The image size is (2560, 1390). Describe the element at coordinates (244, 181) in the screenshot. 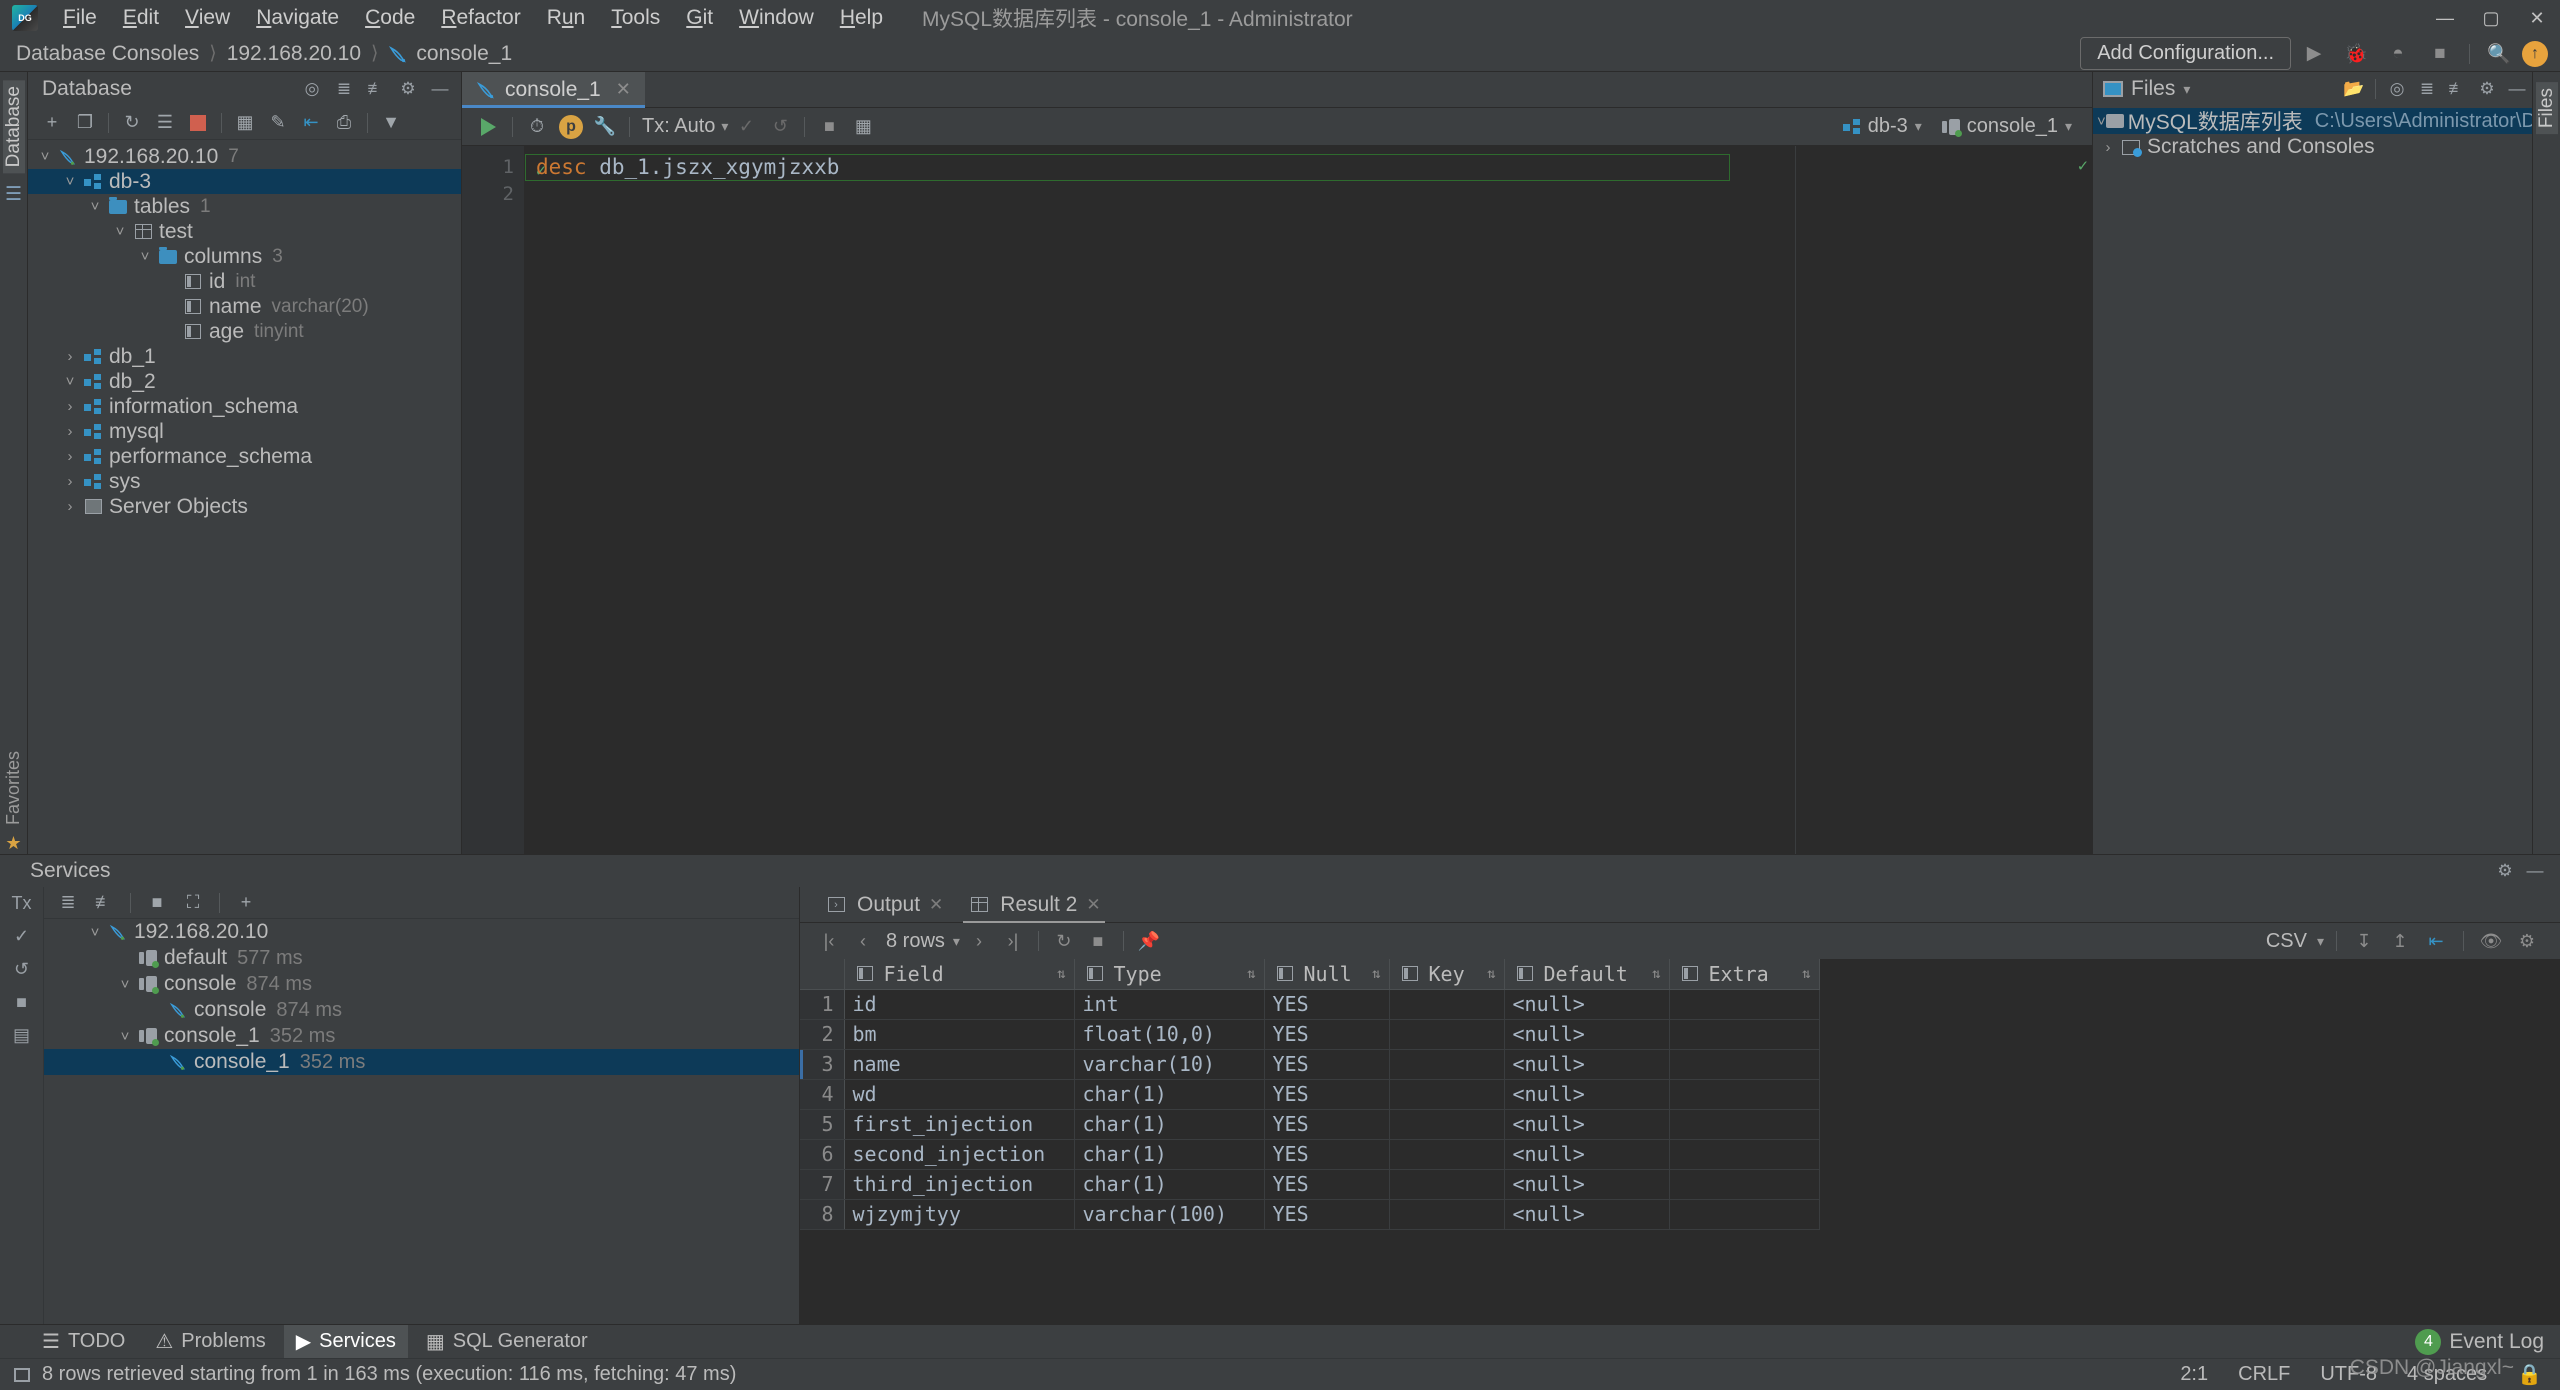

I see `database-tree-node: ˅ db-3` at that location.